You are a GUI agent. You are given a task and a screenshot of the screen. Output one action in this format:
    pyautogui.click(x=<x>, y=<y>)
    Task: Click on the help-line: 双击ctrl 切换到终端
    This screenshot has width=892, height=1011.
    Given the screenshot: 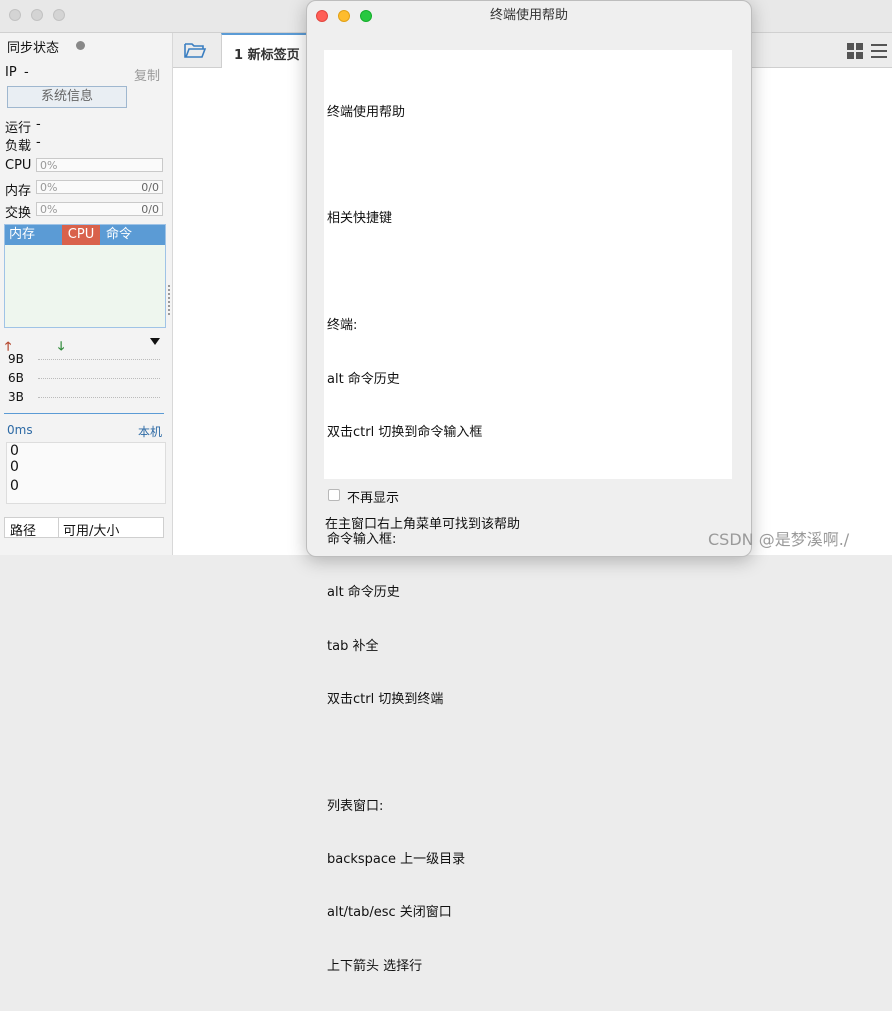 What is the action you would take?
    pyautogui.click(x=385, y=699)
    